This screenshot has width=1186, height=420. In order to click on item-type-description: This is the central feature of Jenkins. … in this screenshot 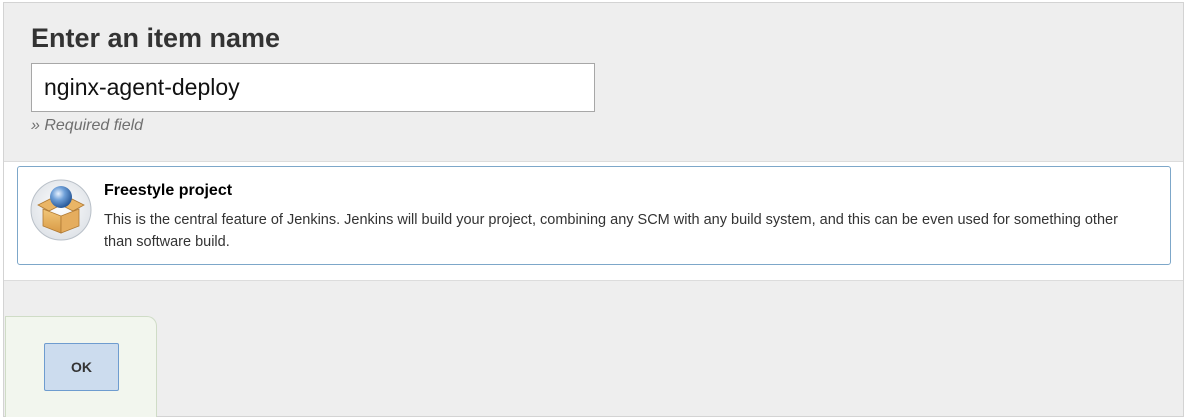, I will do `click(611, 231)`.